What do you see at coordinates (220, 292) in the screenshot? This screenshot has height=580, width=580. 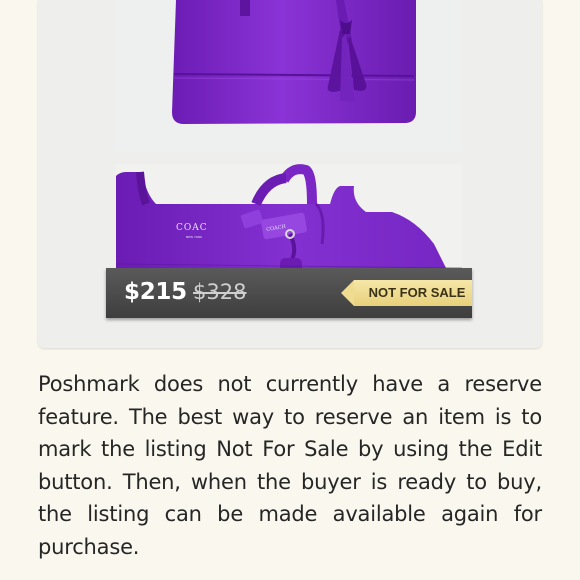 I see `original-price: $328` at bounding box center [220, 292].